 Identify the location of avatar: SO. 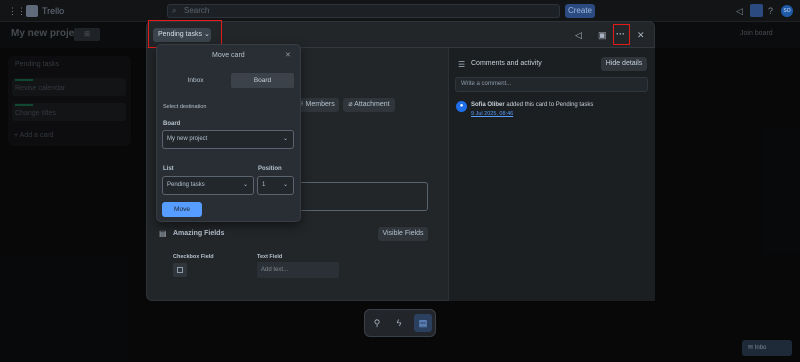
(787, 11).